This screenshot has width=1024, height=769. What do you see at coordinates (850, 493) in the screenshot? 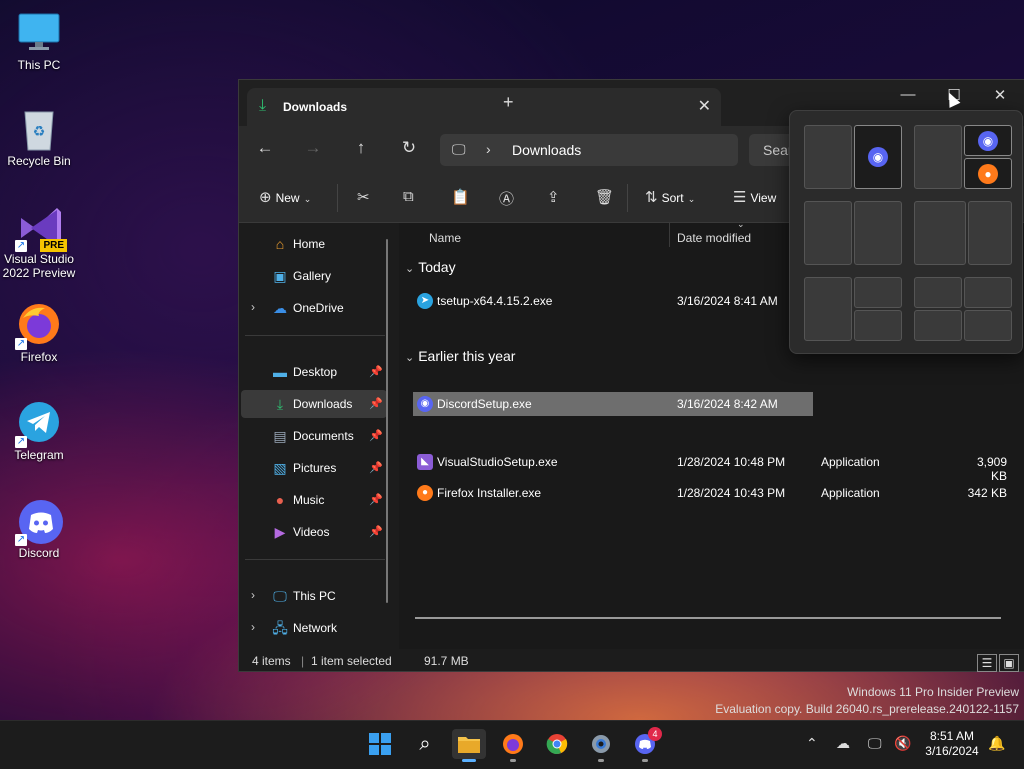
I see `file-type: Application` at bounding box center [850, 493].